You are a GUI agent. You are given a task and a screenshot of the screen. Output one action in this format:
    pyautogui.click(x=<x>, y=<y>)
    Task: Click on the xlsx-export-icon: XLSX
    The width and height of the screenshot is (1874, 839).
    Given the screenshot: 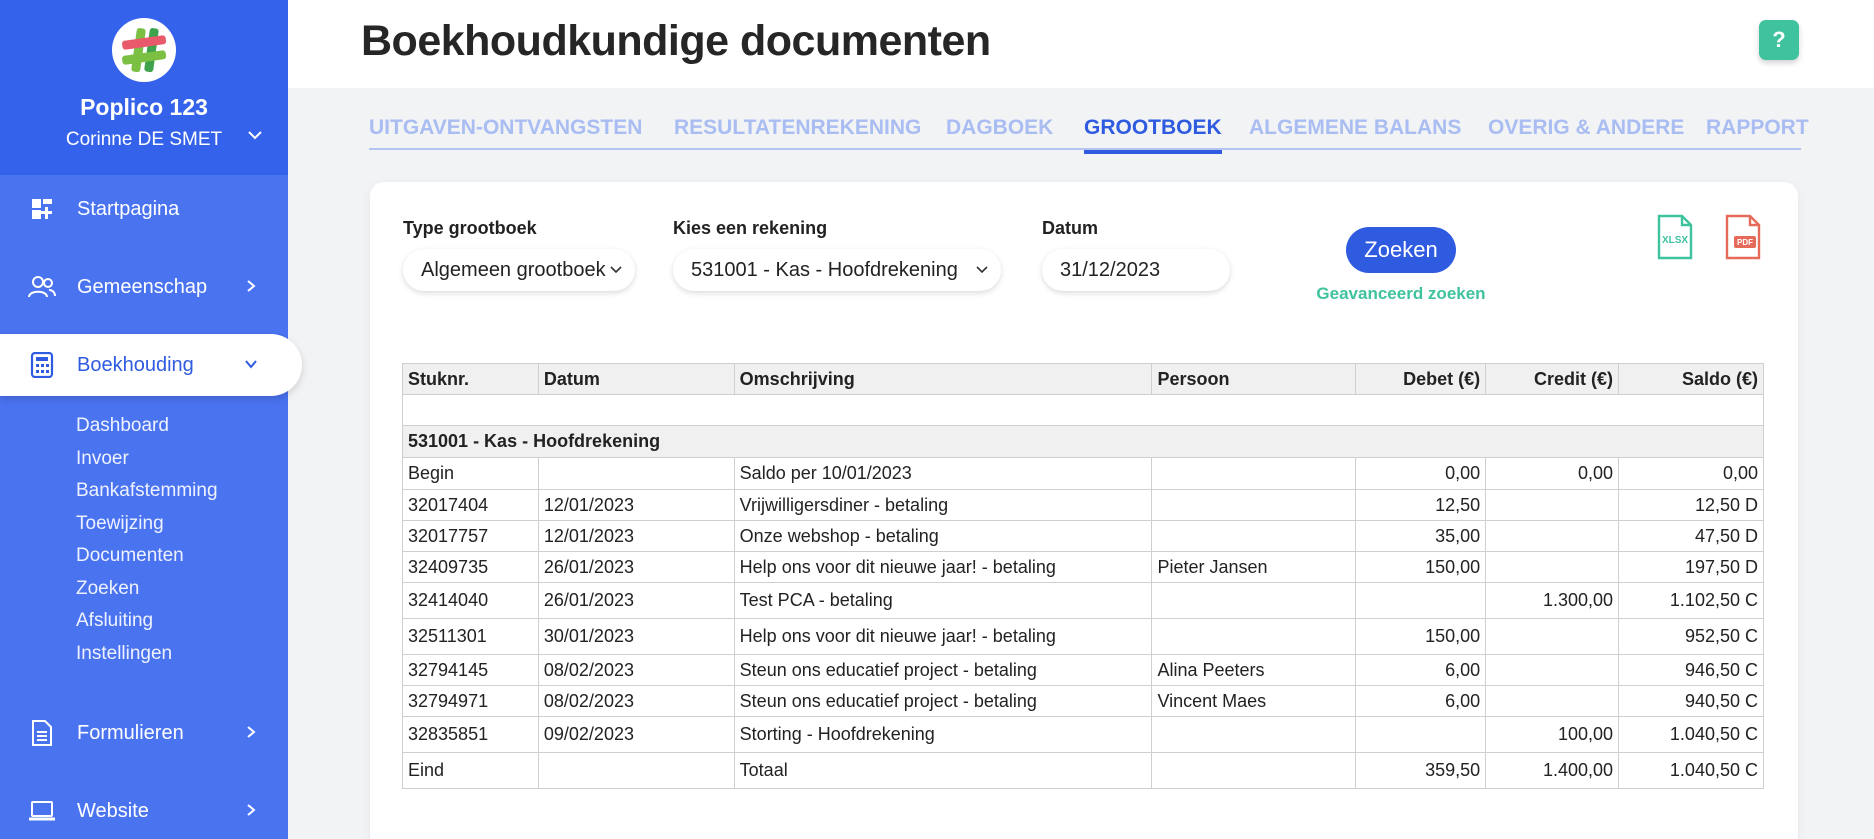 What is the action you would take?
    pyautogui.click(x=1675, y=237)
    